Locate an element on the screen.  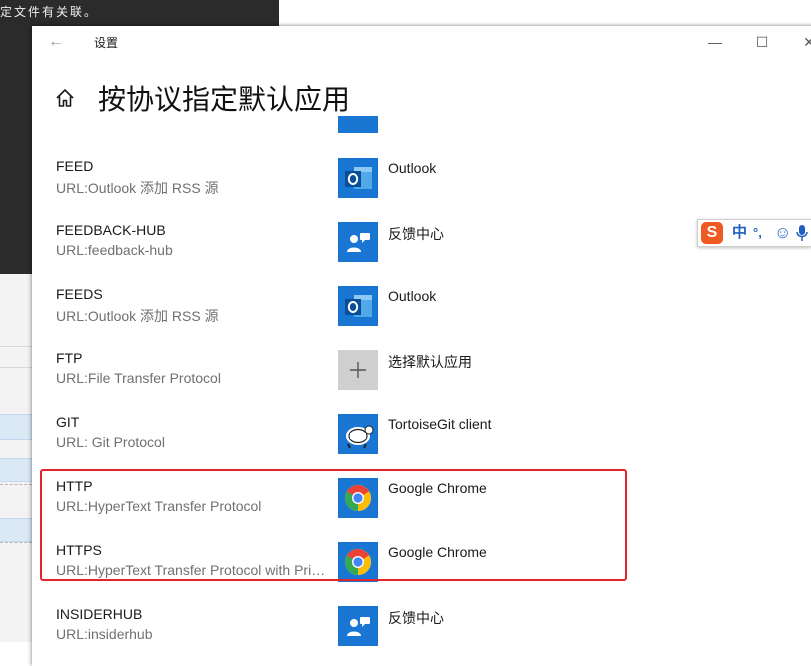
sogou-logo-icon: S is located at coordinates (712, 233).